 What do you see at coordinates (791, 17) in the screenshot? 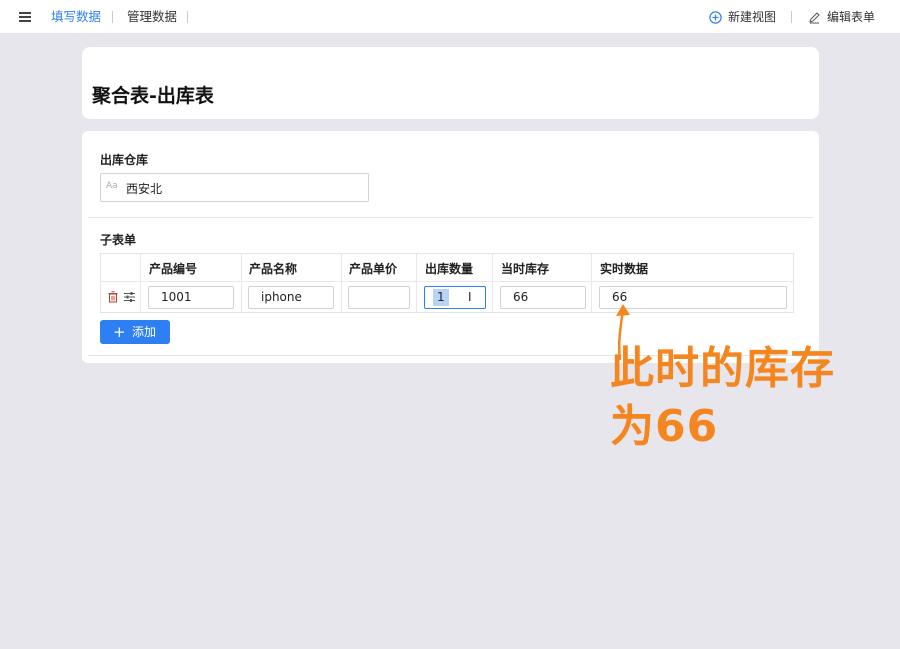
I see `action-divider` at bounding box center [791, 17].